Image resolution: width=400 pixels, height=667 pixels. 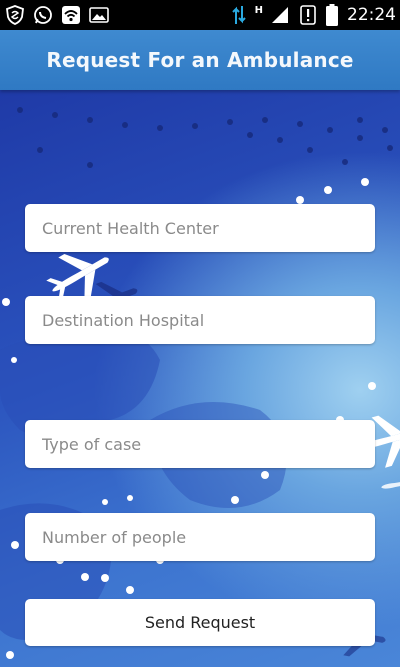 I want to click on type-of-case-field, so click(x=200, y=444).